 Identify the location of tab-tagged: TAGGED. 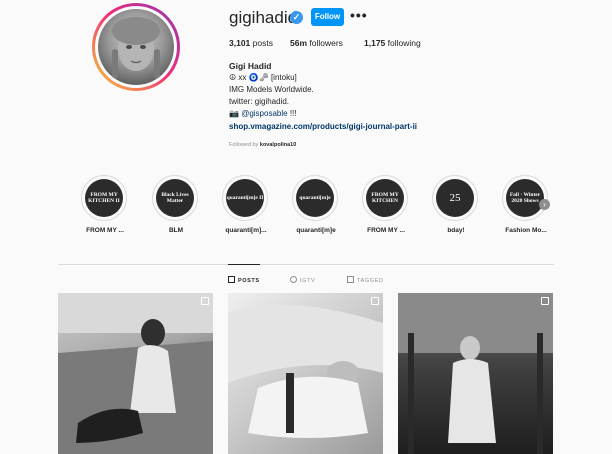
(365, 280).